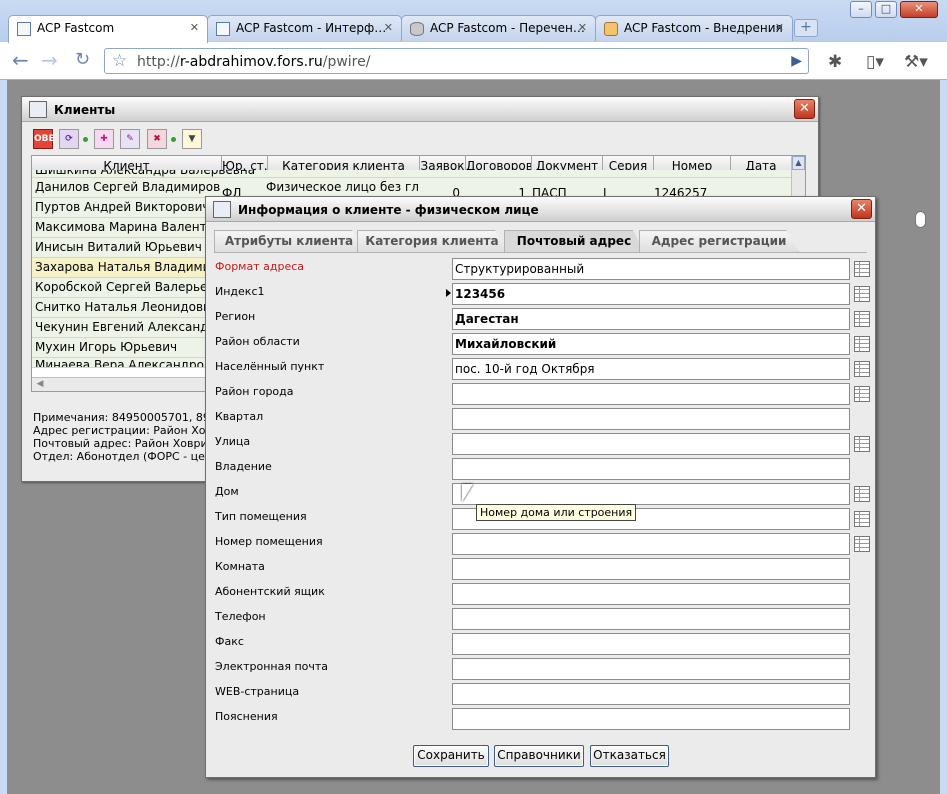 This screenshot has height=794, width=947. I want to click on field-label: Тип помещения, so click(261, 516).